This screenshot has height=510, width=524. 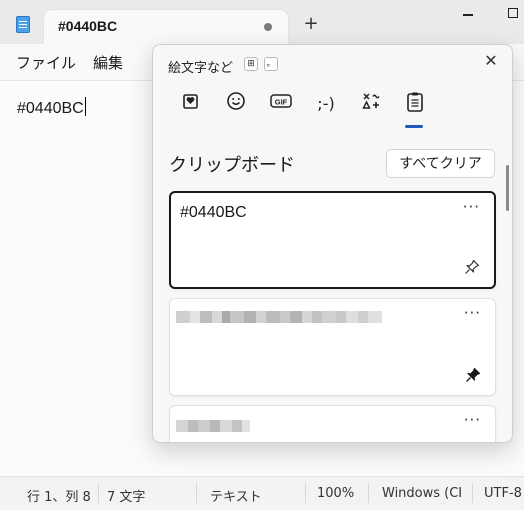 I want to click on tab-title: #0440BC, so click(x=88, y=26).